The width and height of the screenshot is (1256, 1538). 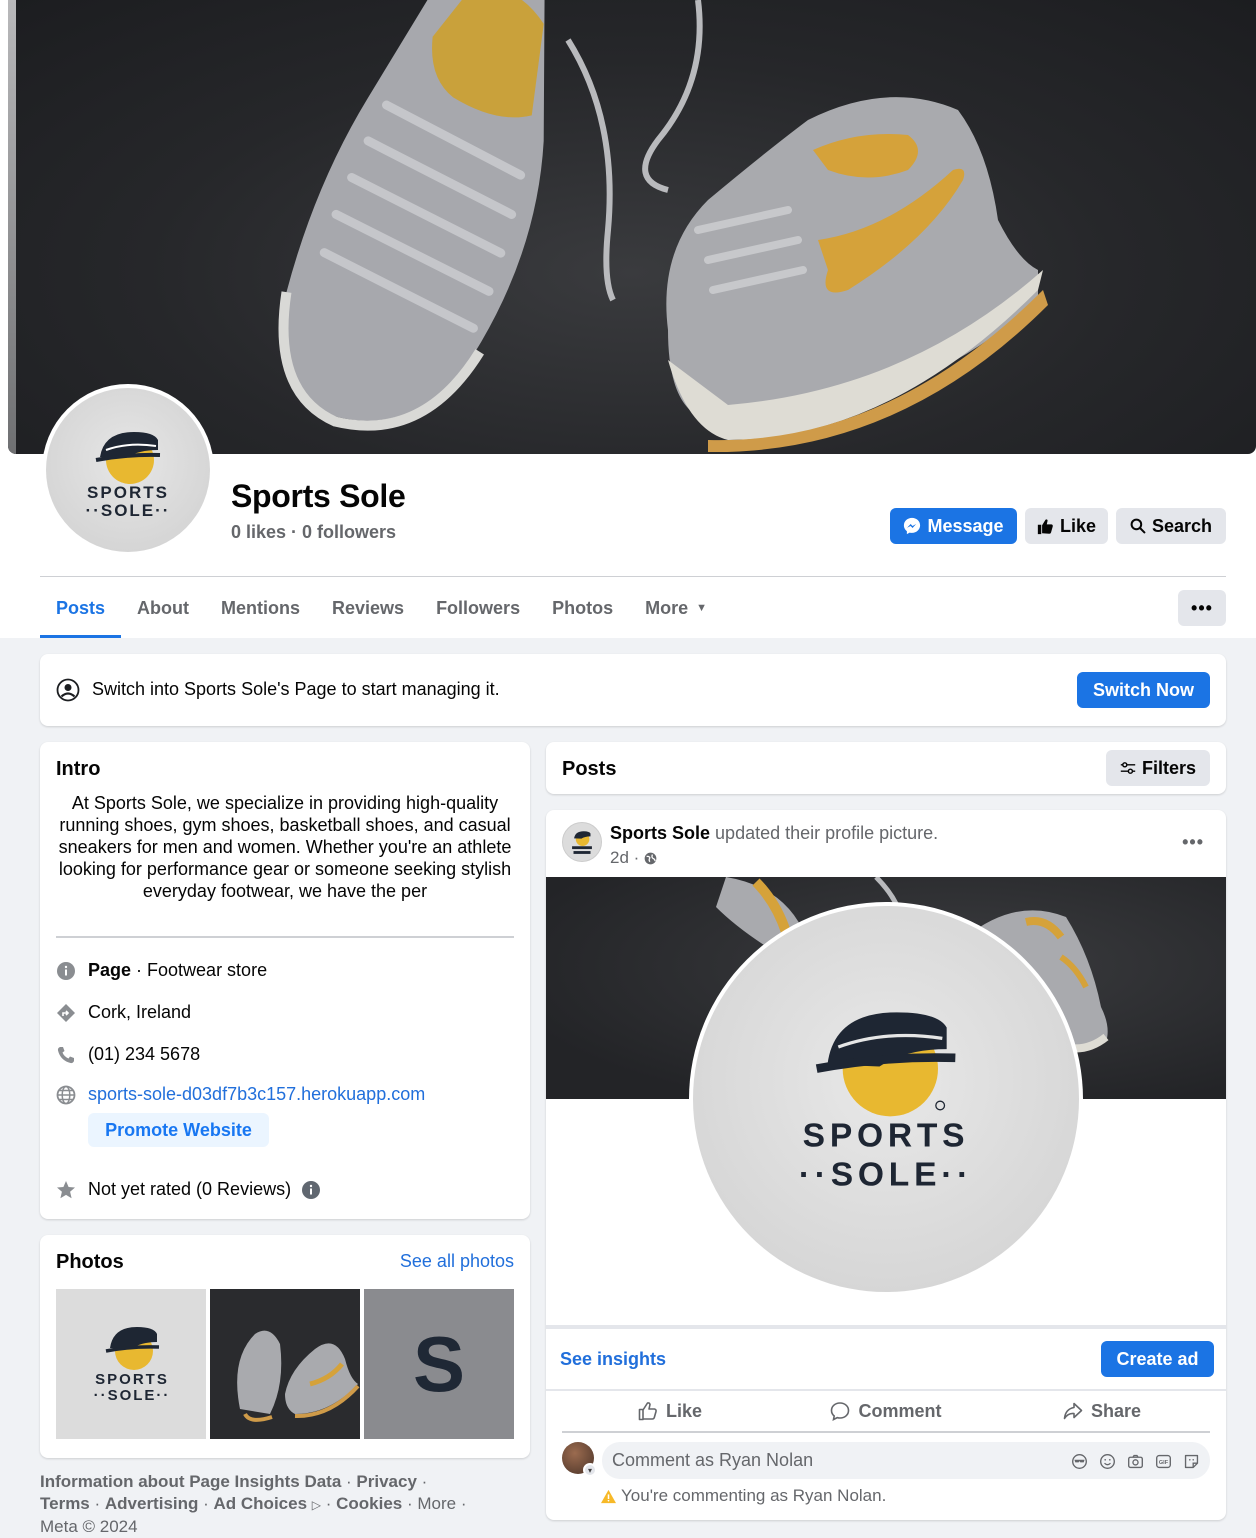 I want to click on post-comment-label: Comment, so click(x=900, y=1410).